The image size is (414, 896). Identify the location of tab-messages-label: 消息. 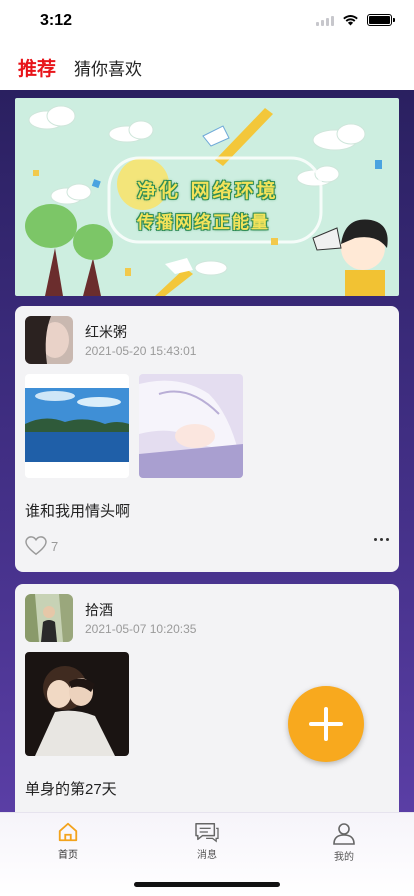
(207, 855).